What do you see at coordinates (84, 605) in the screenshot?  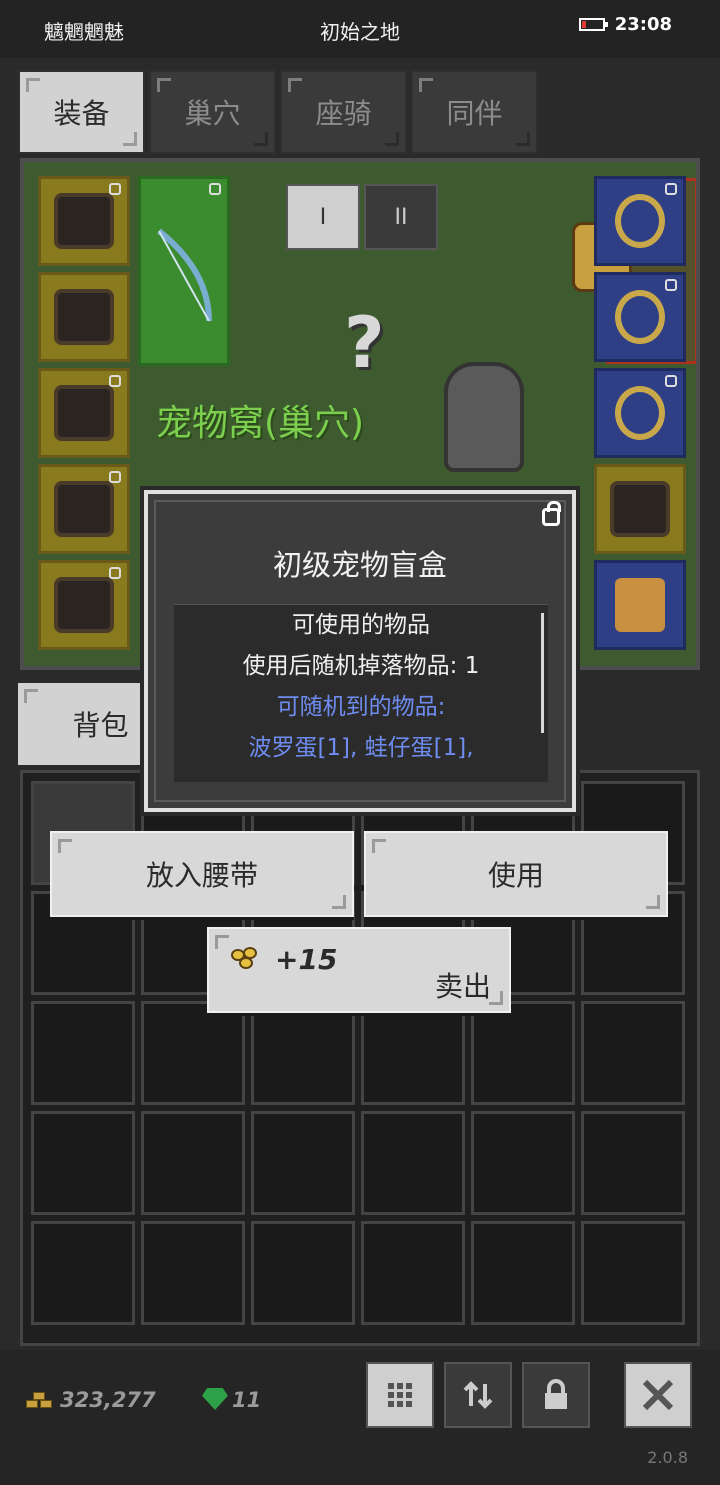 I see `belt-slot` at bounding box center [84, 605].